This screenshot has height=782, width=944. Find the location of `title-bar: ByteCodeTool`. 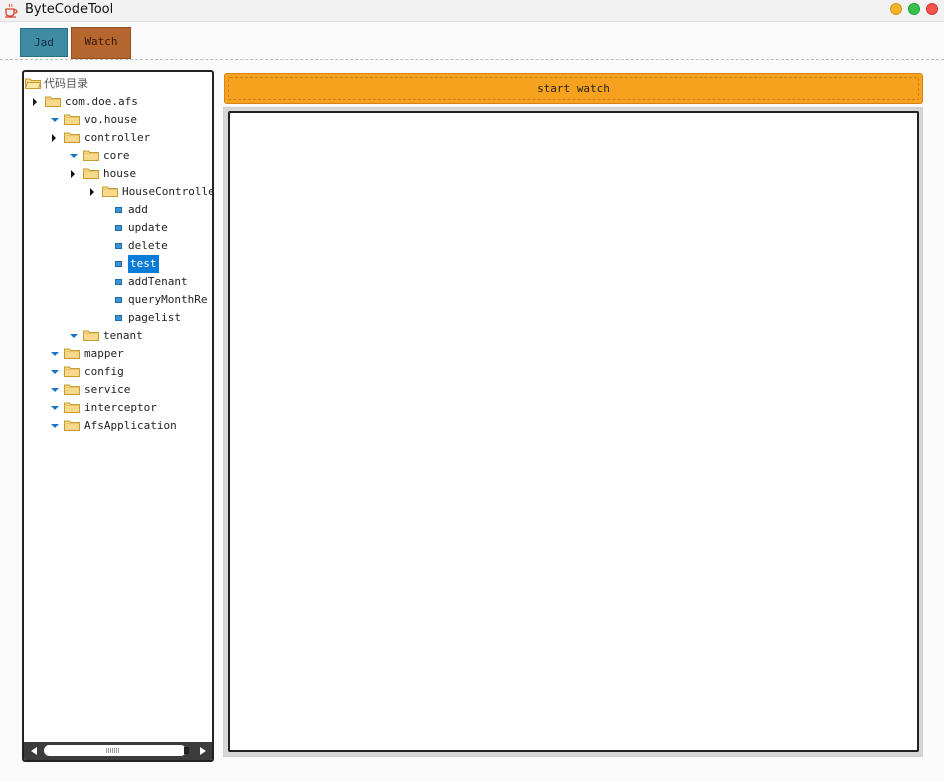

title-bar: ByteCodeTool is located at coordinates (472, 11).